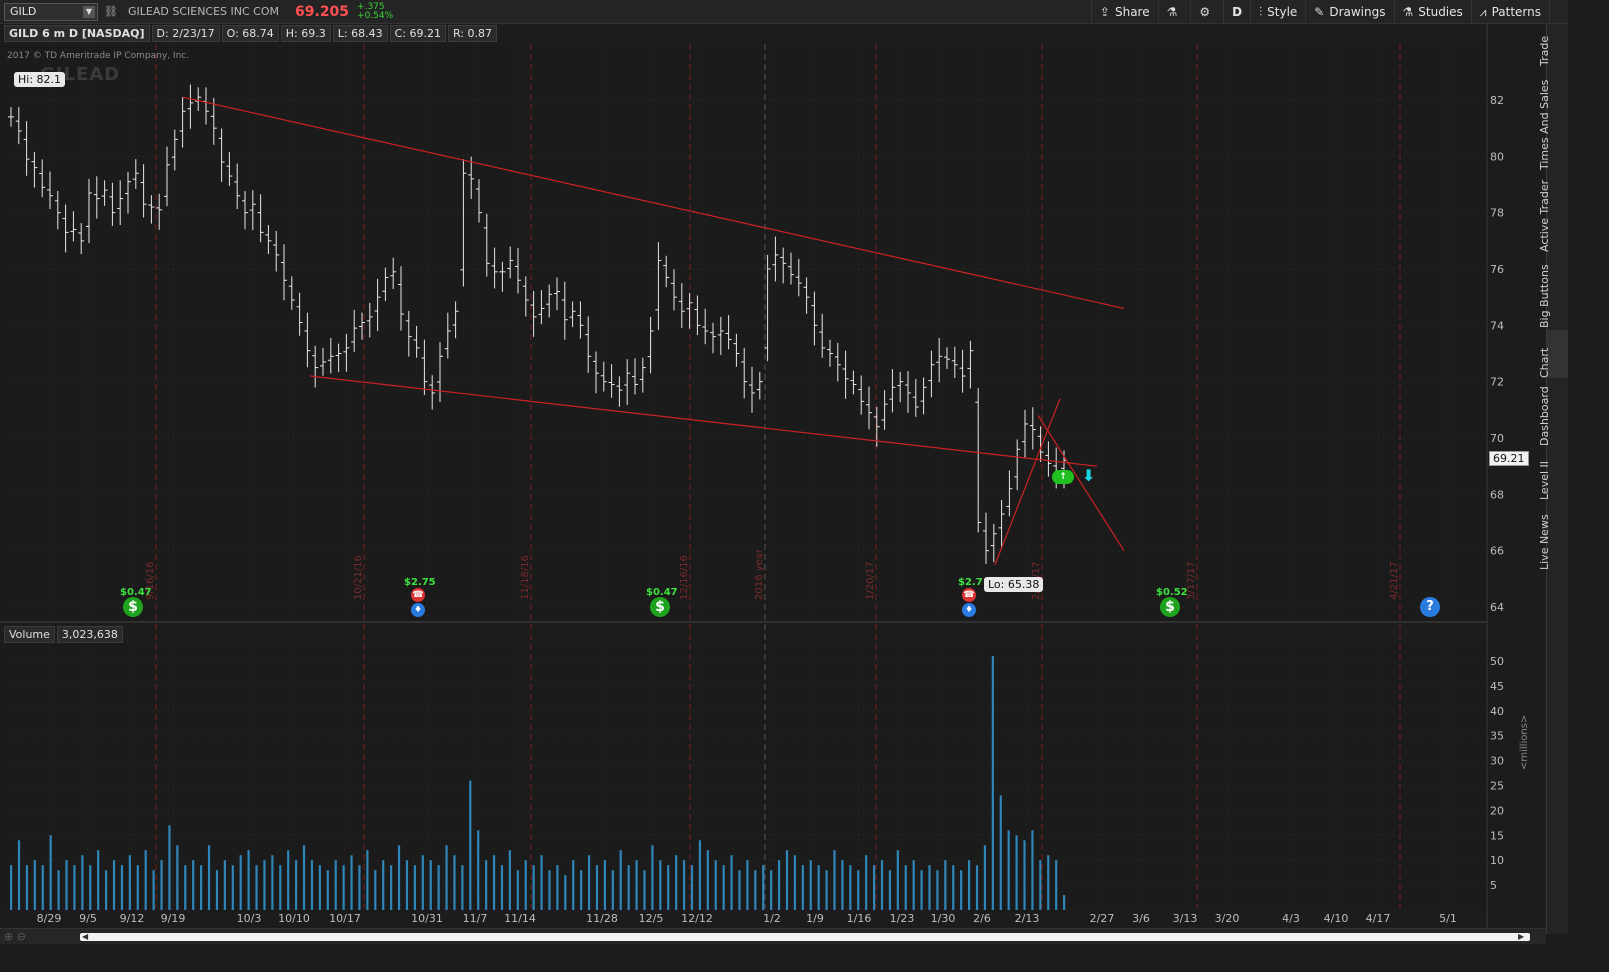  I want to click on drawings-button: ✎ Drawings, so click(1349, 12).